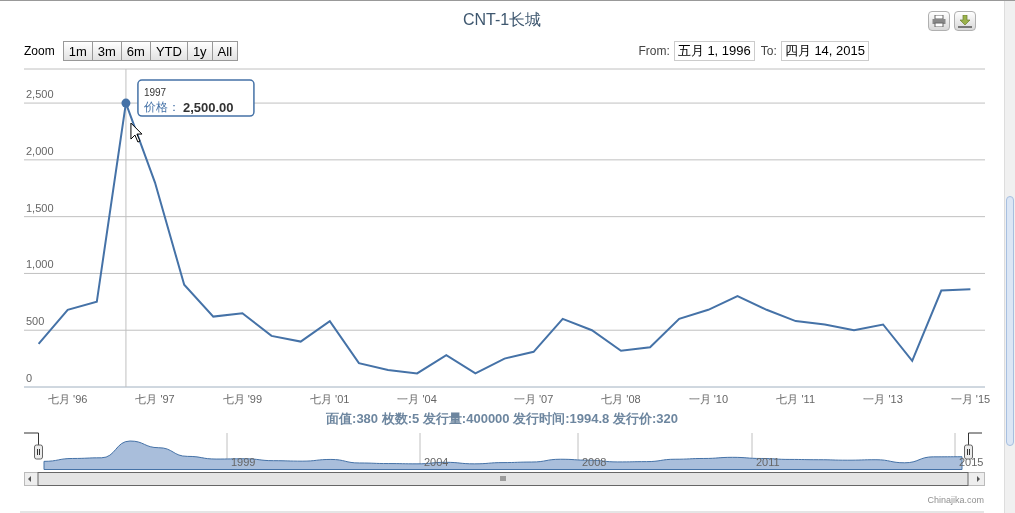  I want to click on from-date-field: 五月 1, 1996, so click(714, 51).